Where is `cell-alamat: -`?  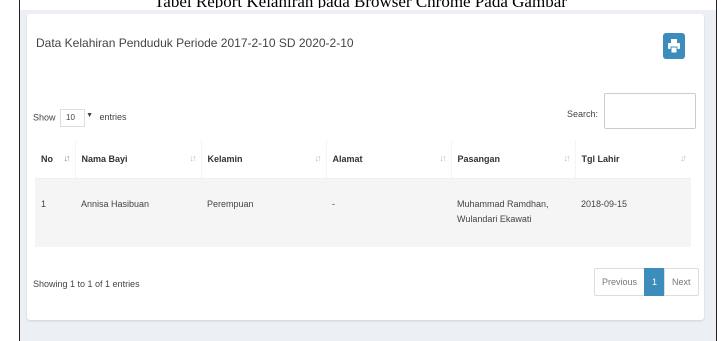
cell-alamat: - is located at coordinates (388, 212).